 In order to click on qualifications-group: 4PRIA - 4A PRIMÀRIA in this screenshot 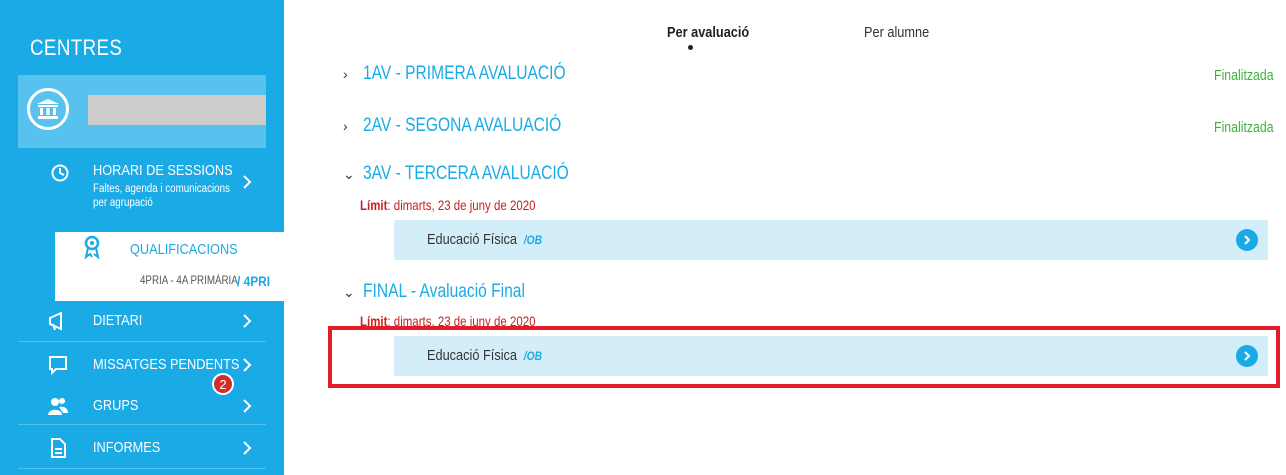, I will do `click(189, 281)`.